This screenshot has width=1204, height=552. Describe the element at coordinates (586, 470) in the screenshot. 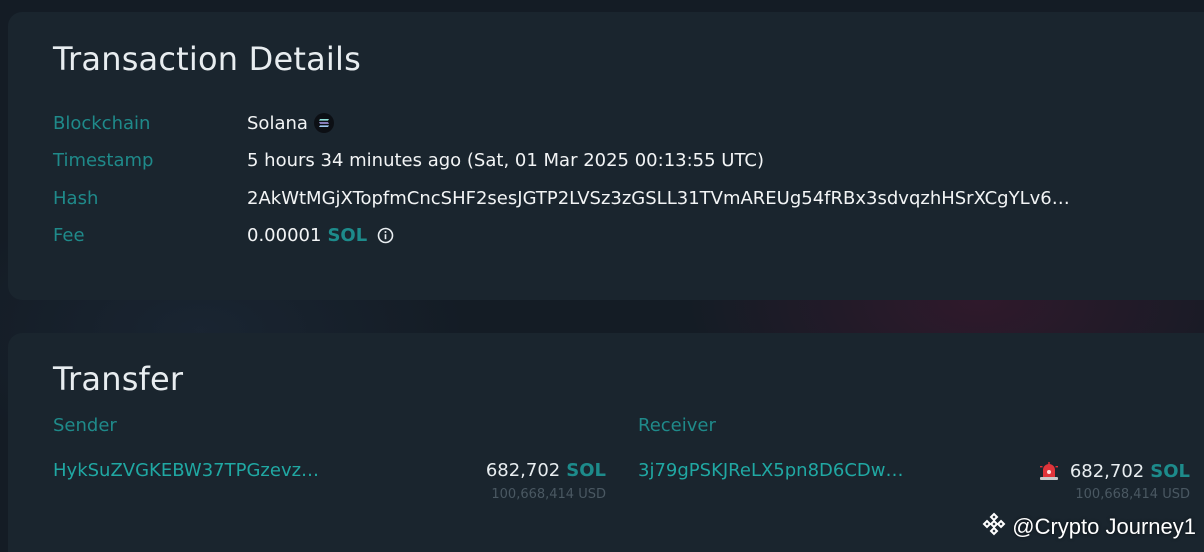

I see `sender-amount-token: SOL` at that location.